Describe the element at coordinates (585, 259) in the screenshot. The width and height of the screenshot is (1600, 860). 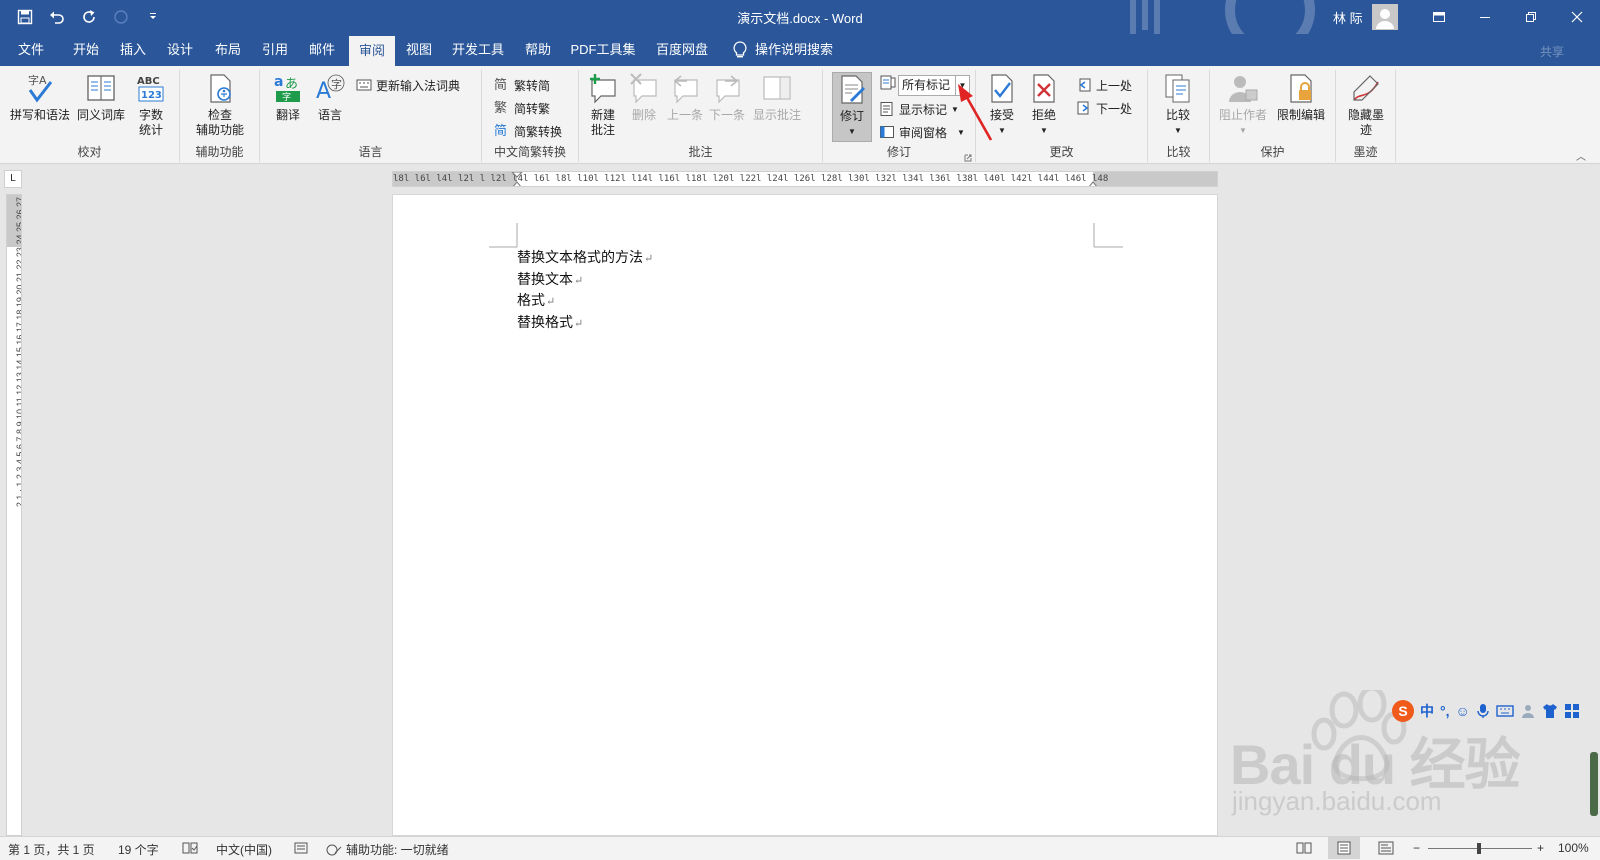
I see `doc-paragraph: 替换文本格式的方法↵` at that location.